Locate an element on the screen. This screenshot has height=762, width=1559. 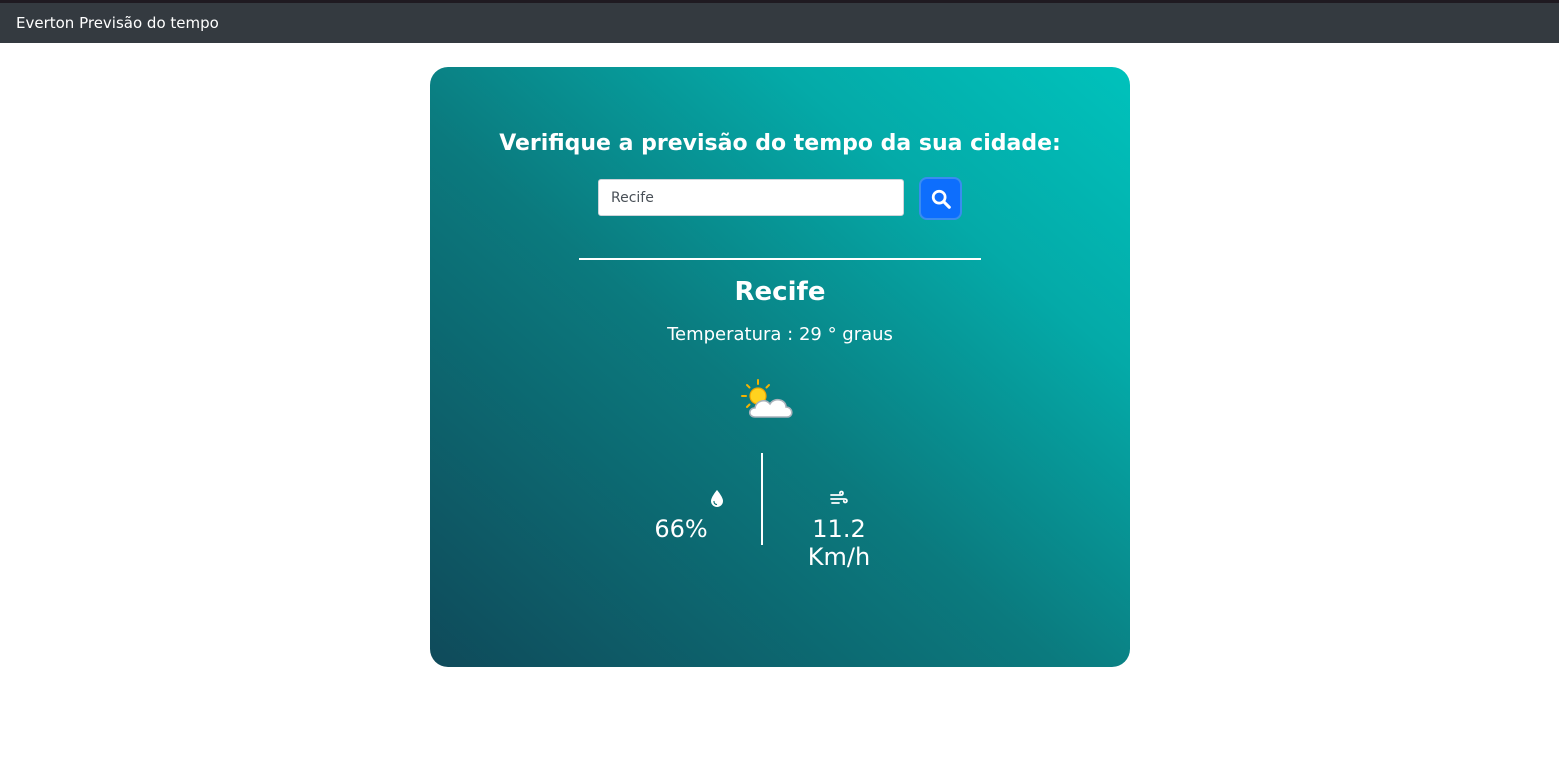
city-search-input is located at coordinates (751, 197).